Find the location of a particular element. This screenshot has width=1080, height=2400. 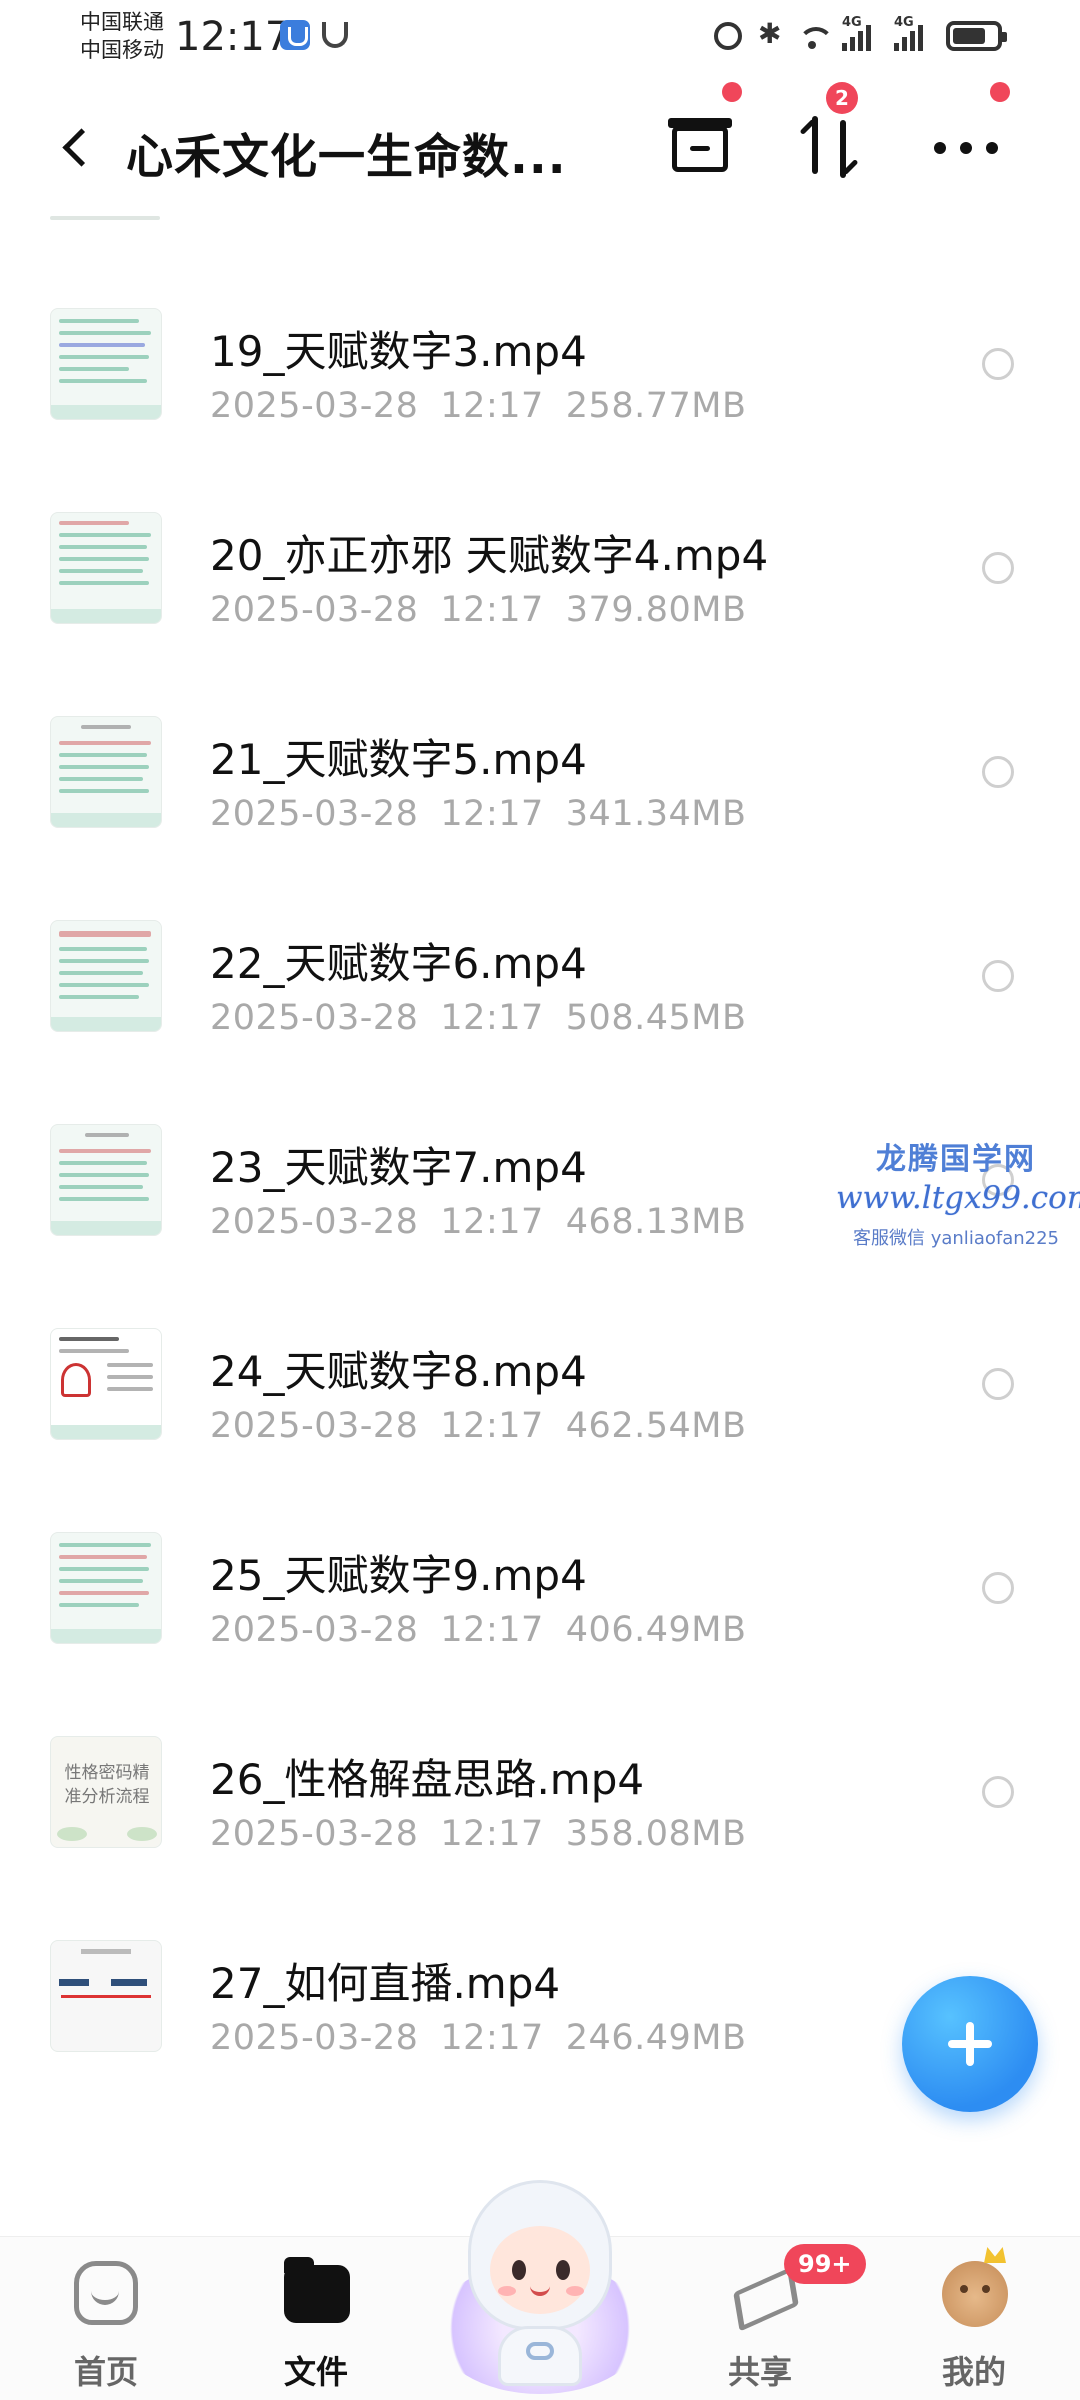

file-meta: 2025-03-28 12:17 258.77MB is located at coordinates (478, 406).